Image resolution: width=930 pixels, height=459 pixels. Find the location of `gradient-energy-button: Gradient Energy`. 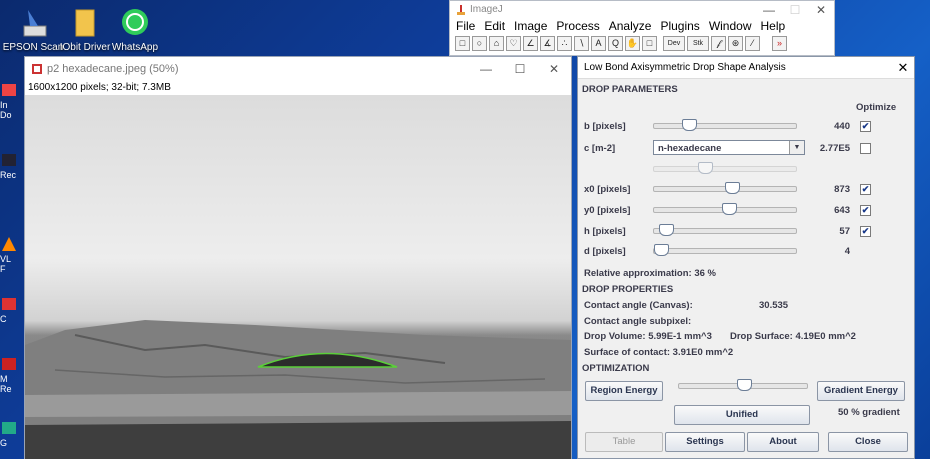

gradient-energy-button: Gradient Energy is located at coordinates (861, 391).